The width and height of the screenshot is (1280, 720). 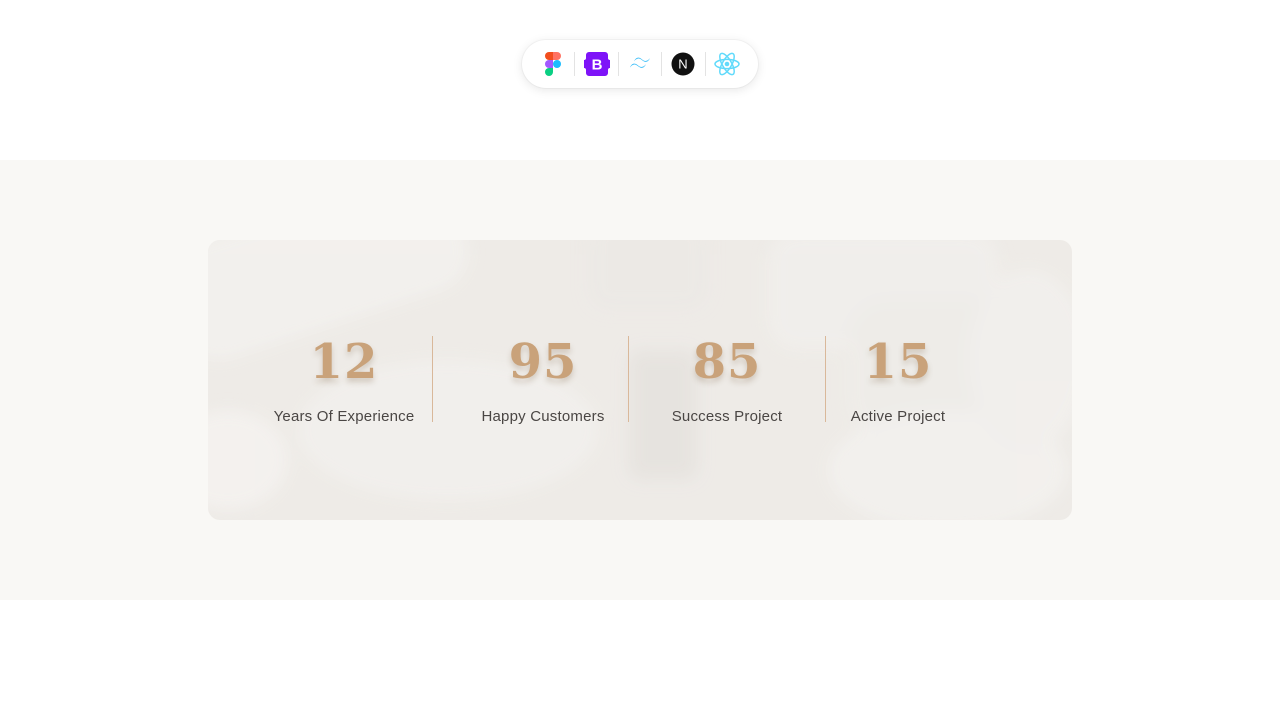 I want to click on stat-success-project: 85 Success Project, so click(x=727, y=379).